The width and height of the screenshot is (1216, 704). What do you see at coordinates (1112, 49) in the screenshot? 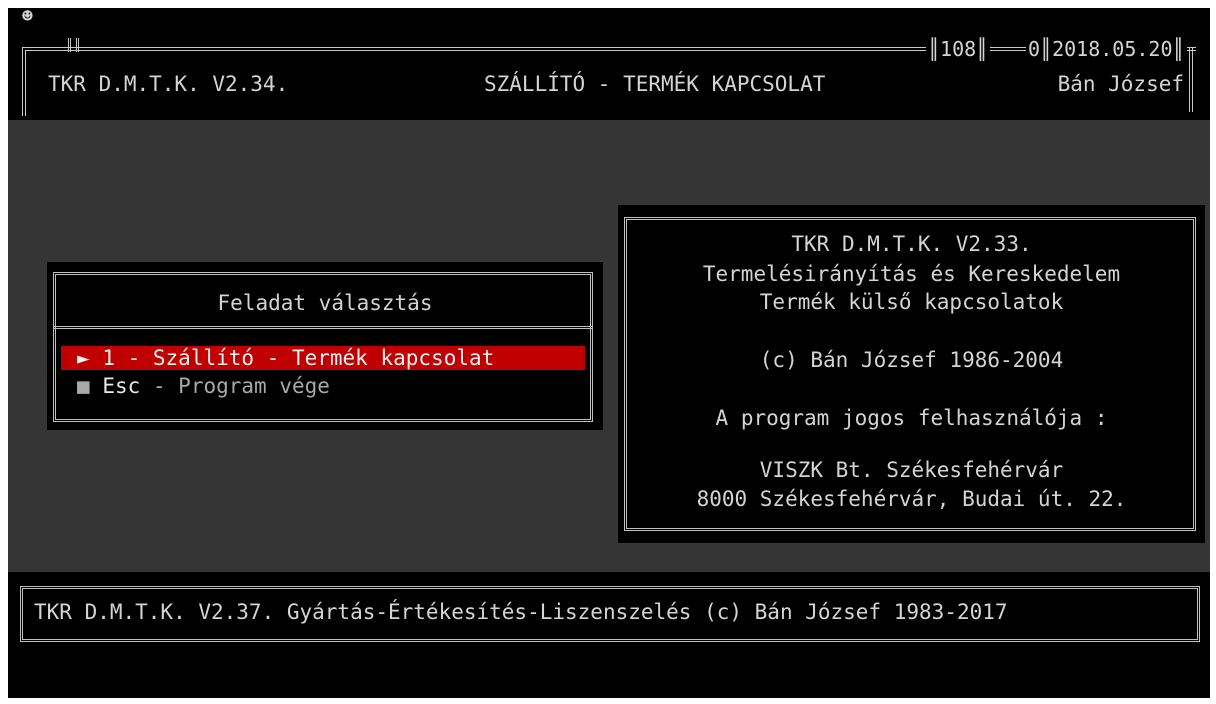
I see `header-date: 2018.05.20` at bounding box center [1112, 49].